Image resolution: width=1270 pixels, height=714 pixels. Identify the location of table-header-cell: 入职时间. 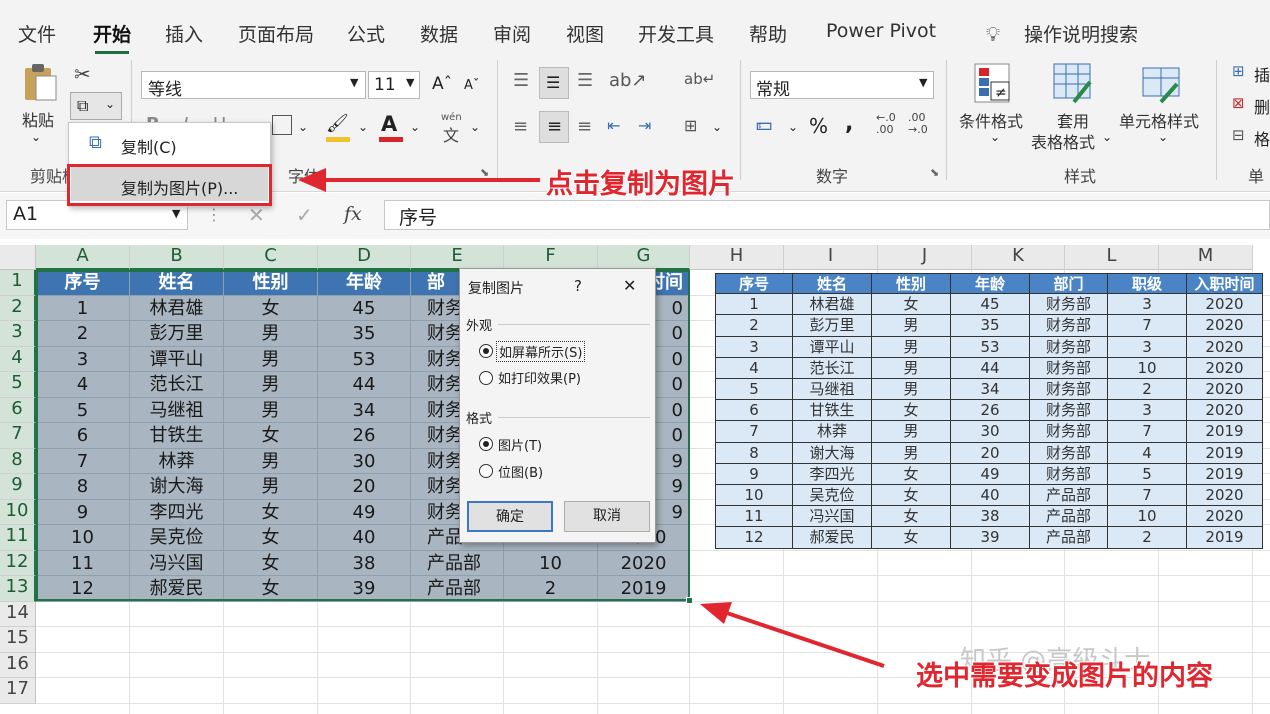
(1225, 284).